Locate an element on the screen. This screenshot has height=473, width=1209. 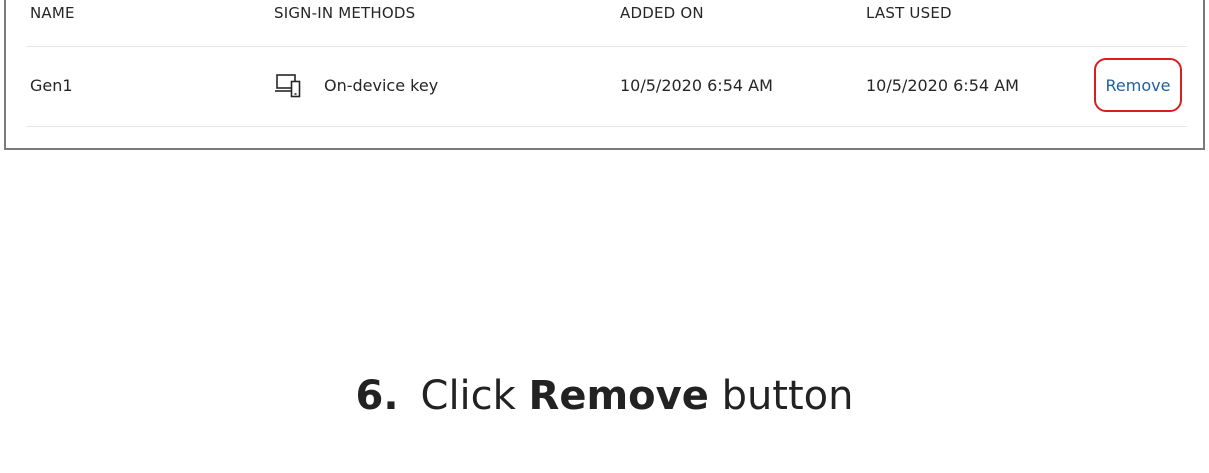
instruction-prefix: Click is located at coordinates (468, 396).